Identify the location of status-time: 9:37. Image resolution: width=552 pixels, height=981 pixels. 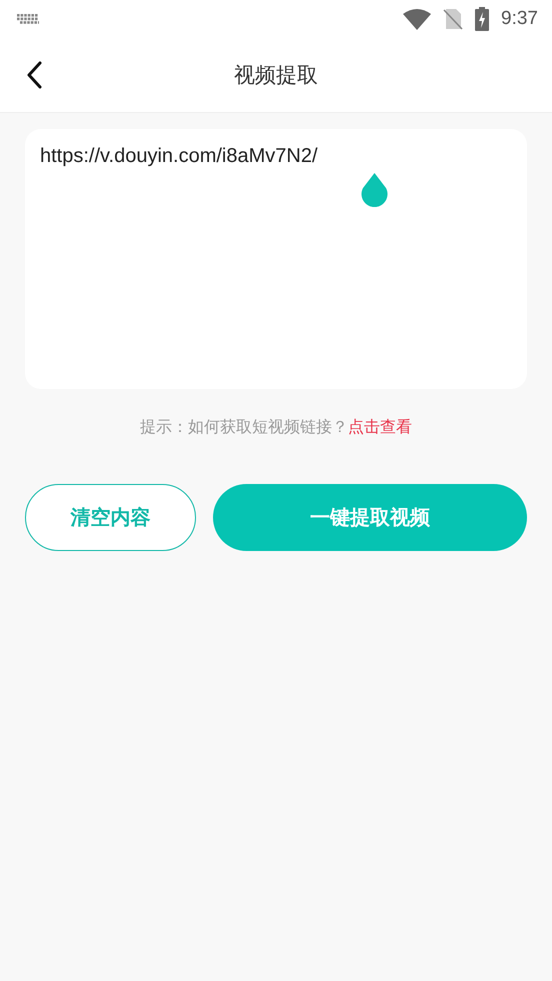
(519, 19).